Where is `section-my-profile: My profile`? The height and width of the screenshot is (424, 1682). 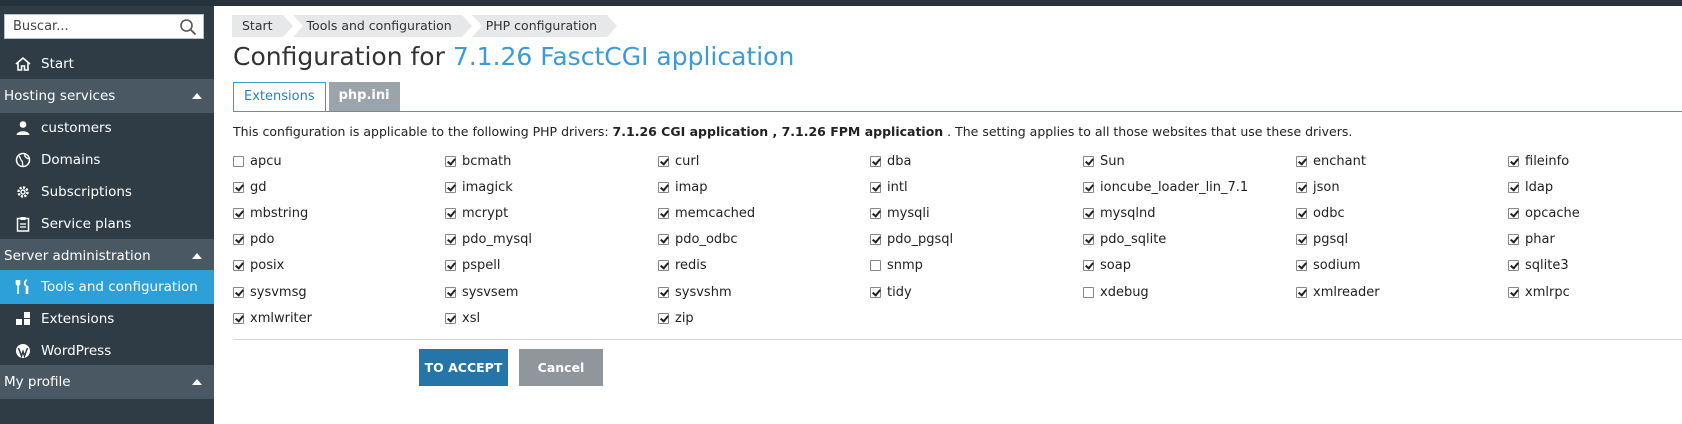
section-my-profile: My profile is located at coordinates (107, 382).